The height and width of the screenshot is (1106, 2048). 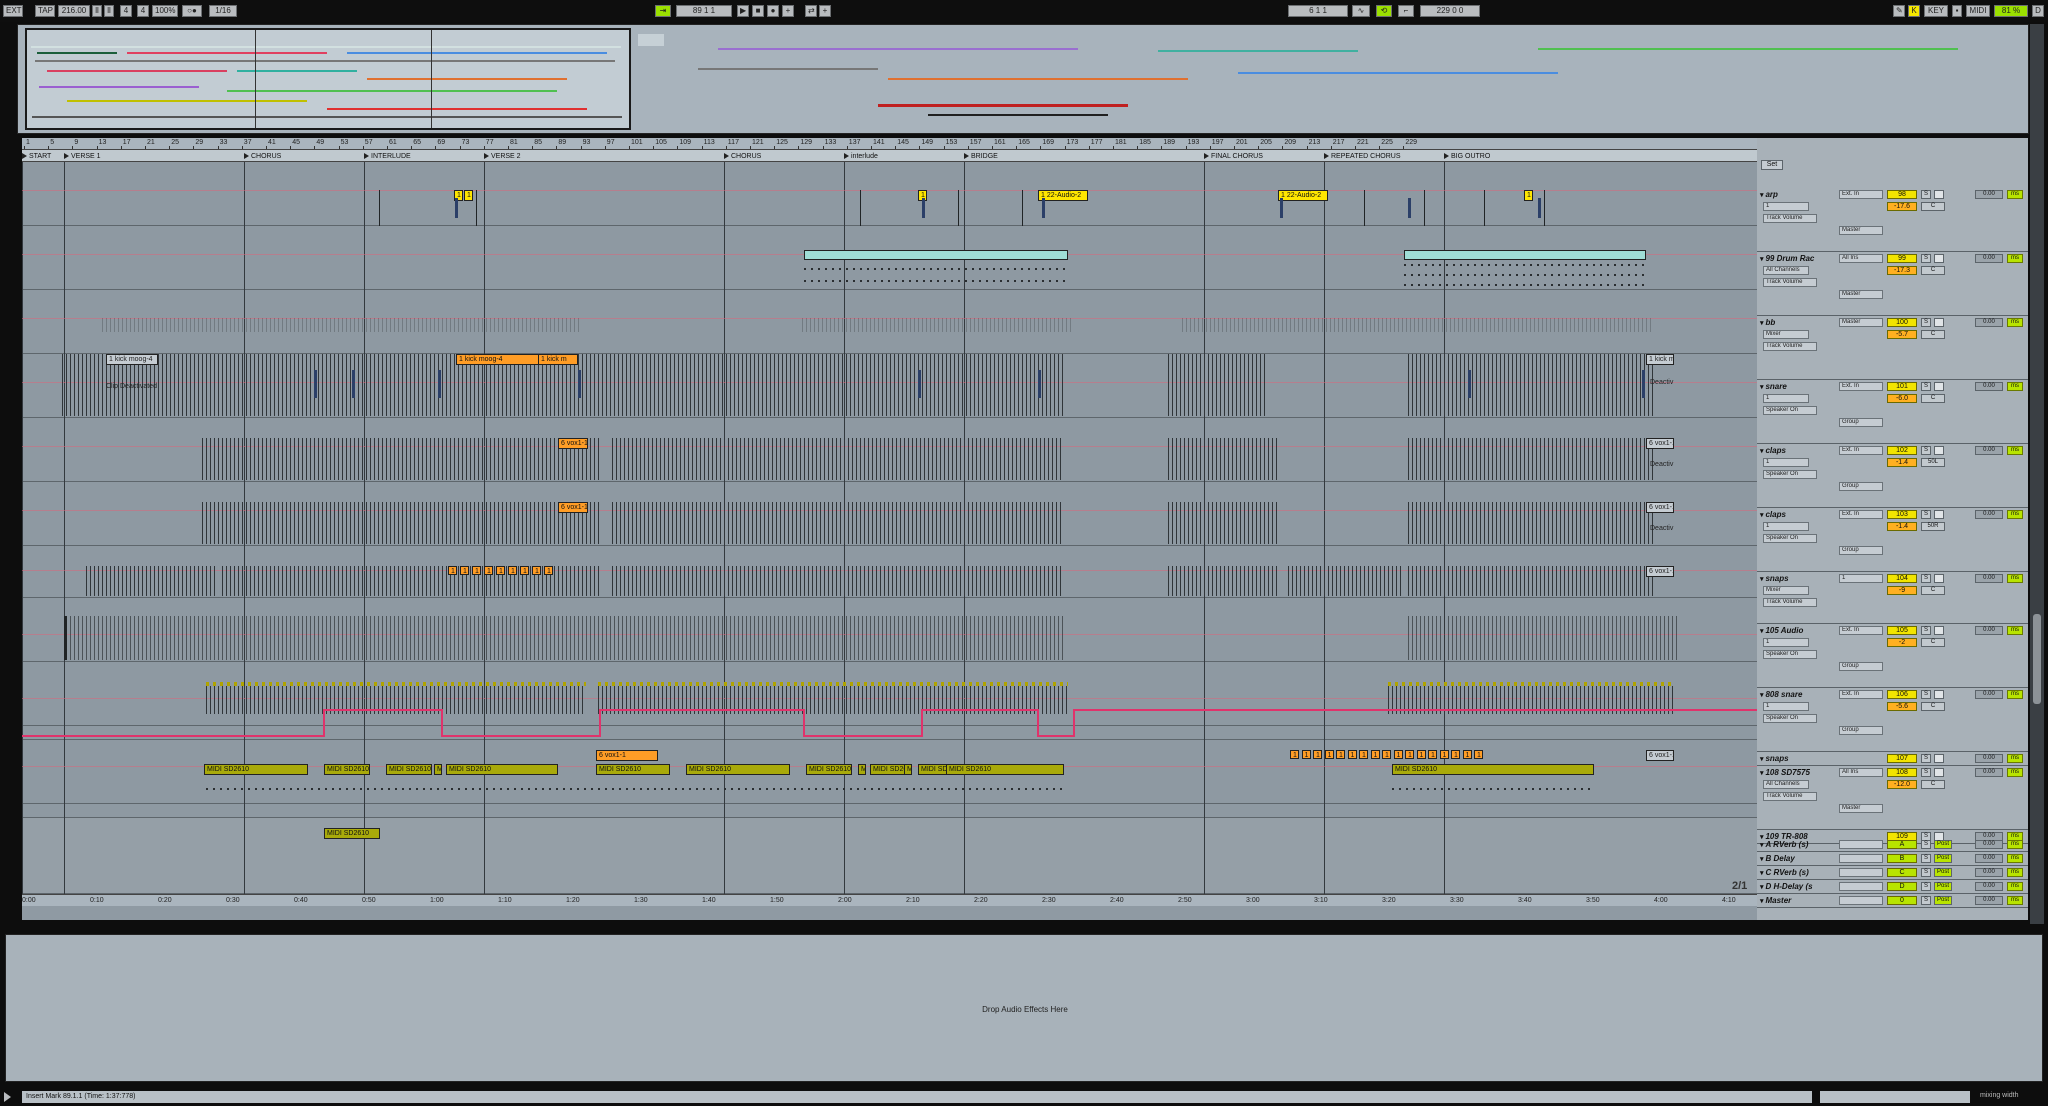 I want to click on pan-field: 50L, so click(x=1933, y=462).